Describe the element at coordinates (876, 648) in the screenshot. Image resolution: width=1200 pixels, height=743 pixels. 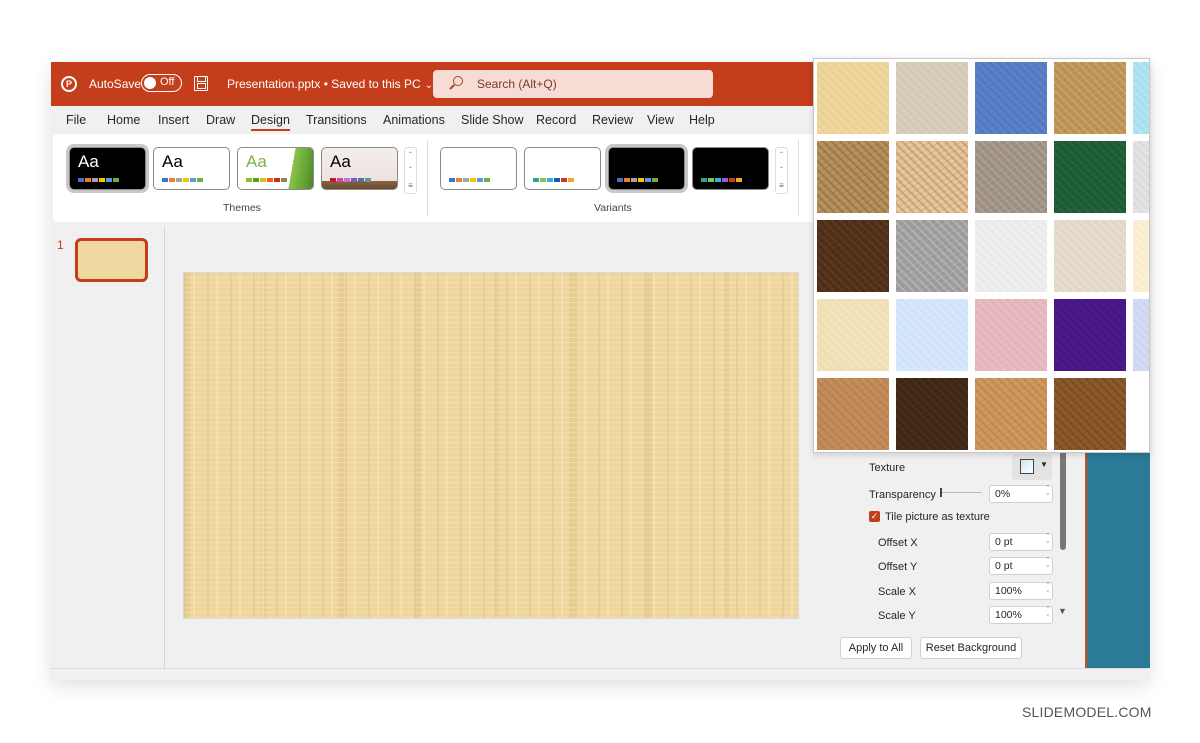
I see `apply-to-all-button: Apply to All` at that location.